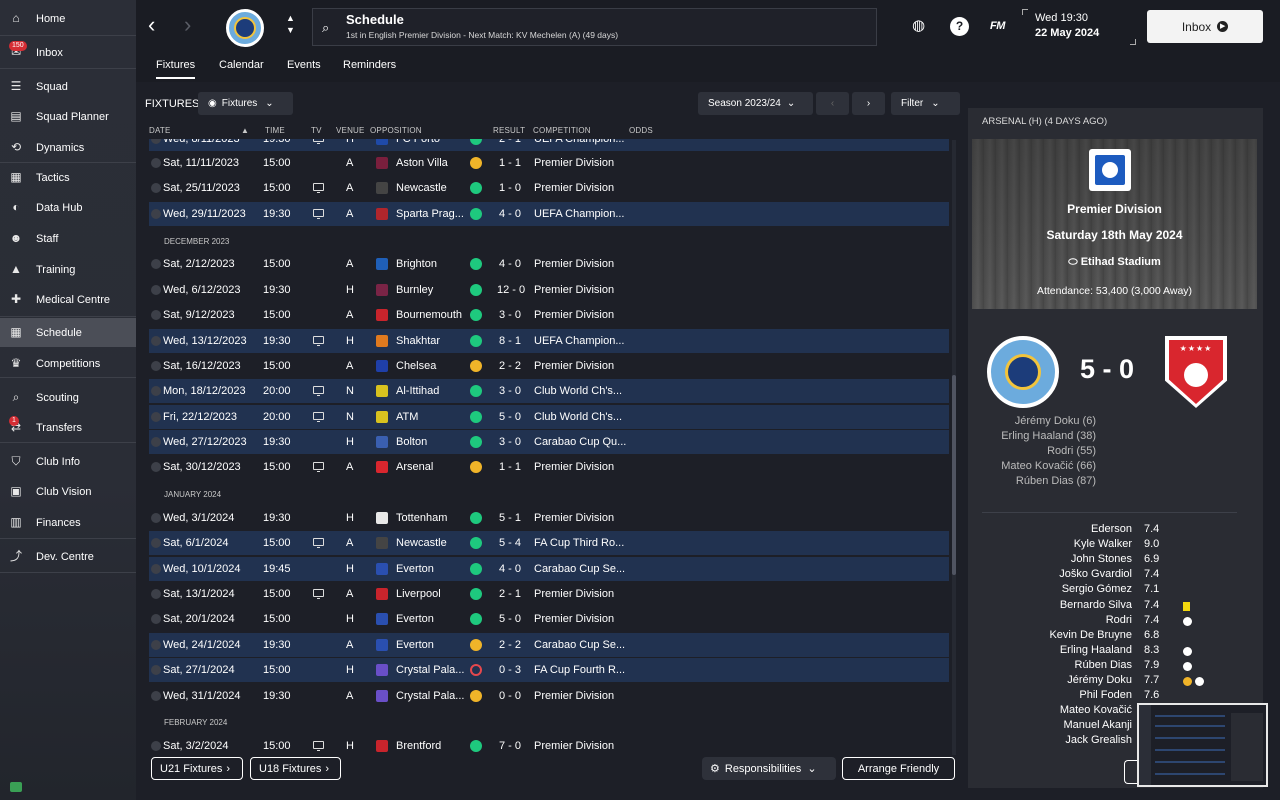 The height and width of the screenshot is (800, 1280). I want to click on fixture-opposition: FC Porto, so click(418, 142).